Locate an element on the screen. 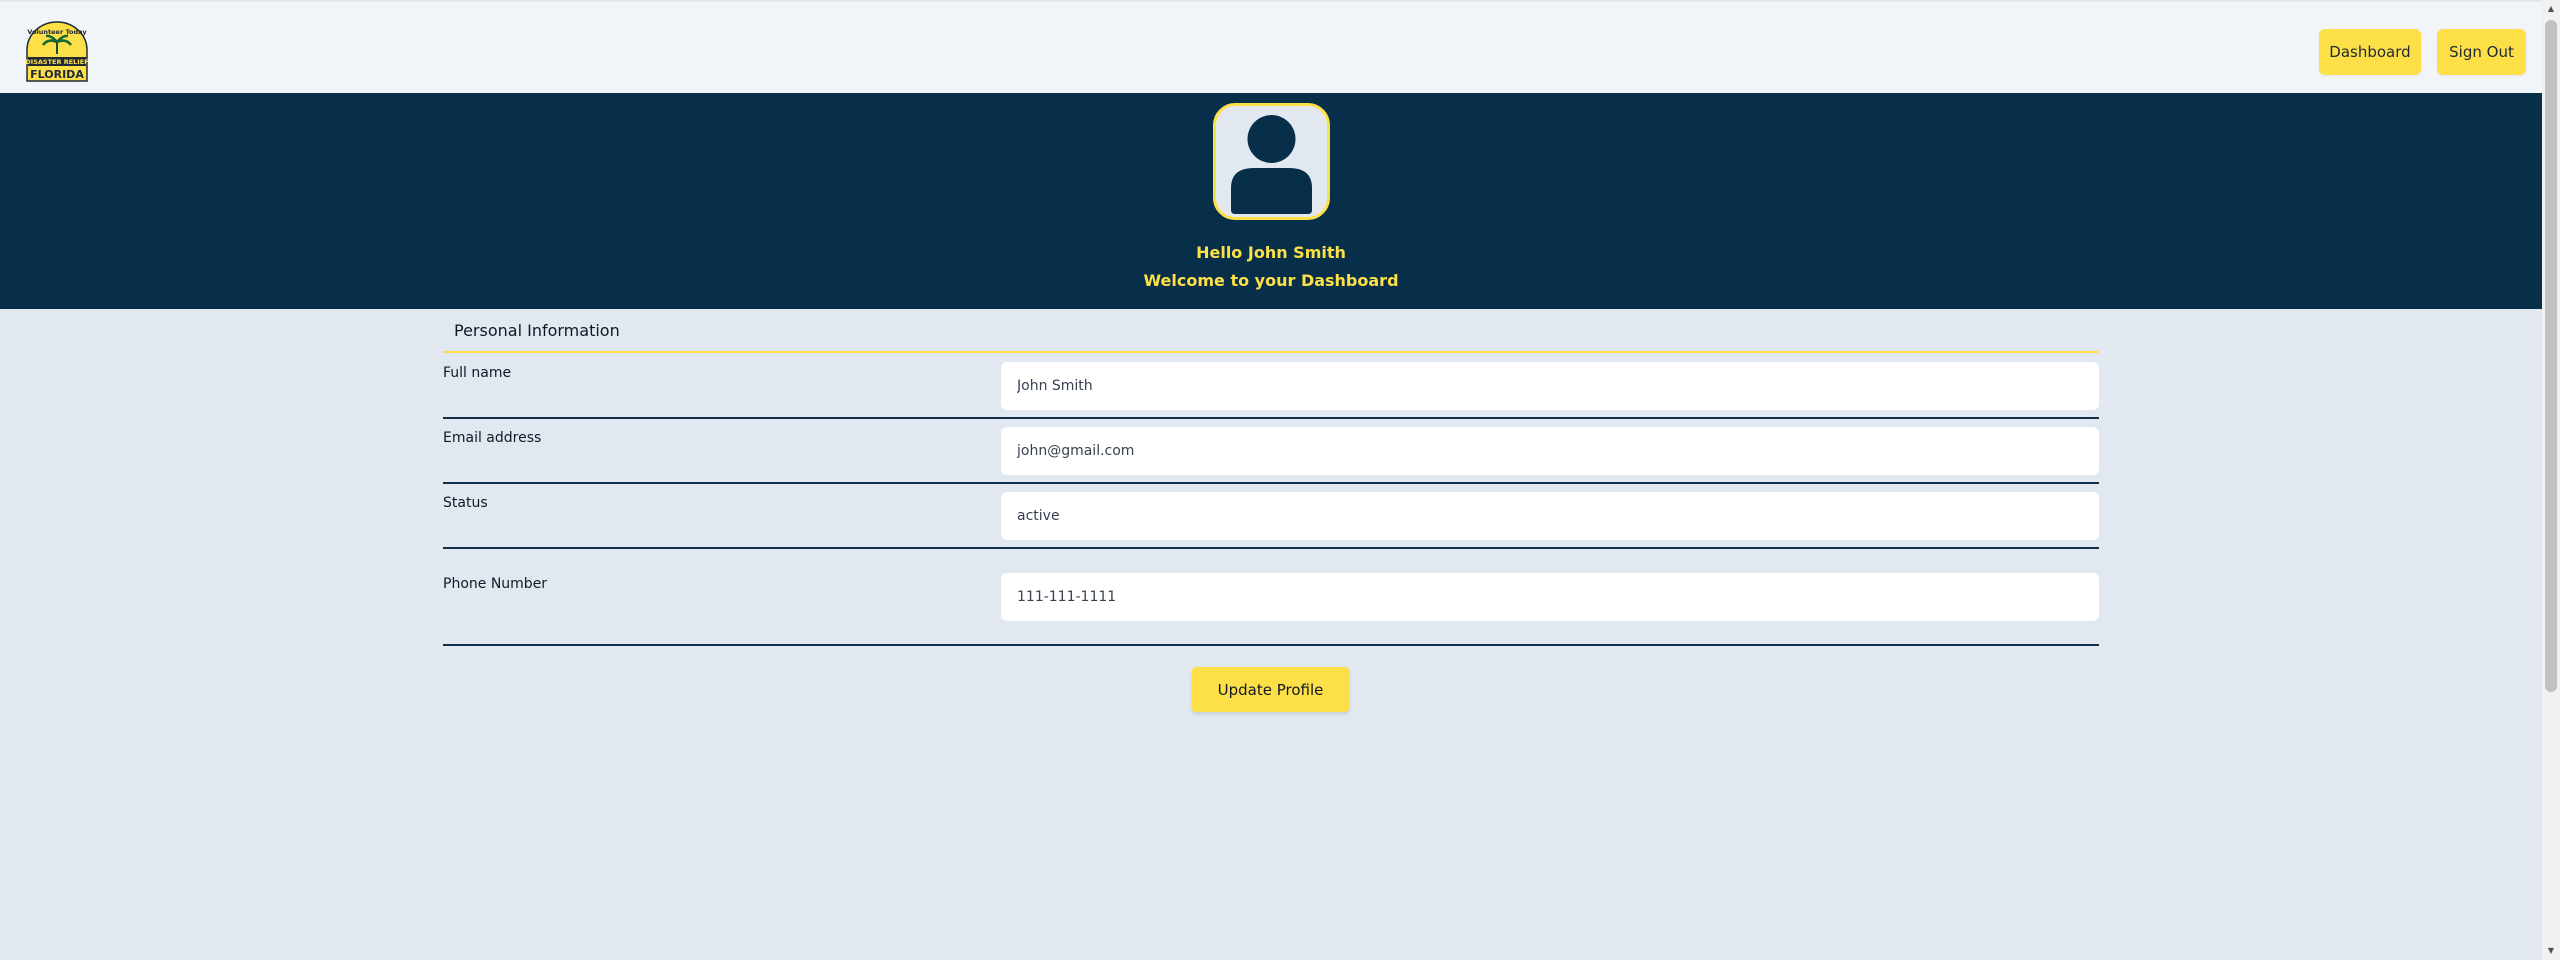  scroll-thumb is located at coordinates (2551, 356).